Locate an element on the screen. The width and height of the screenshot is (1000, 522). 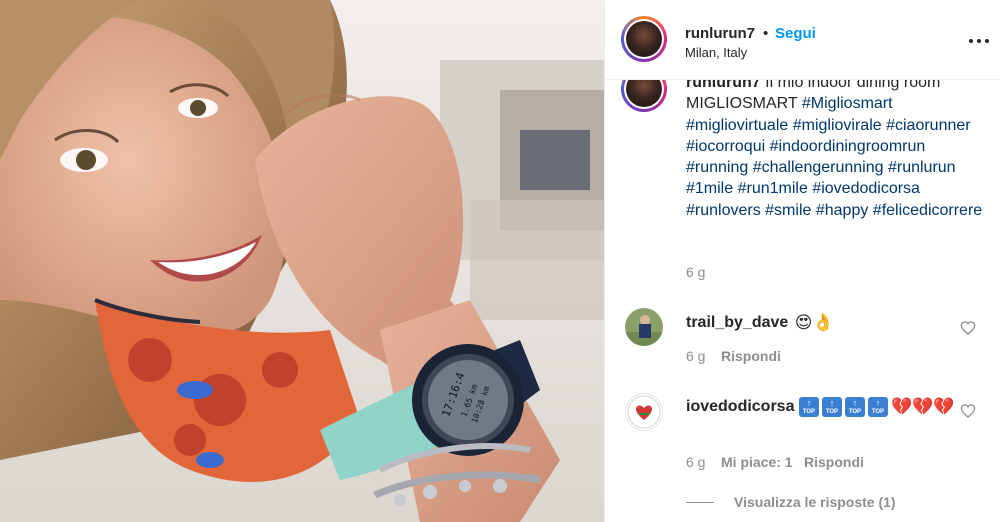
author-avatar is located at coordinates (644, 39).